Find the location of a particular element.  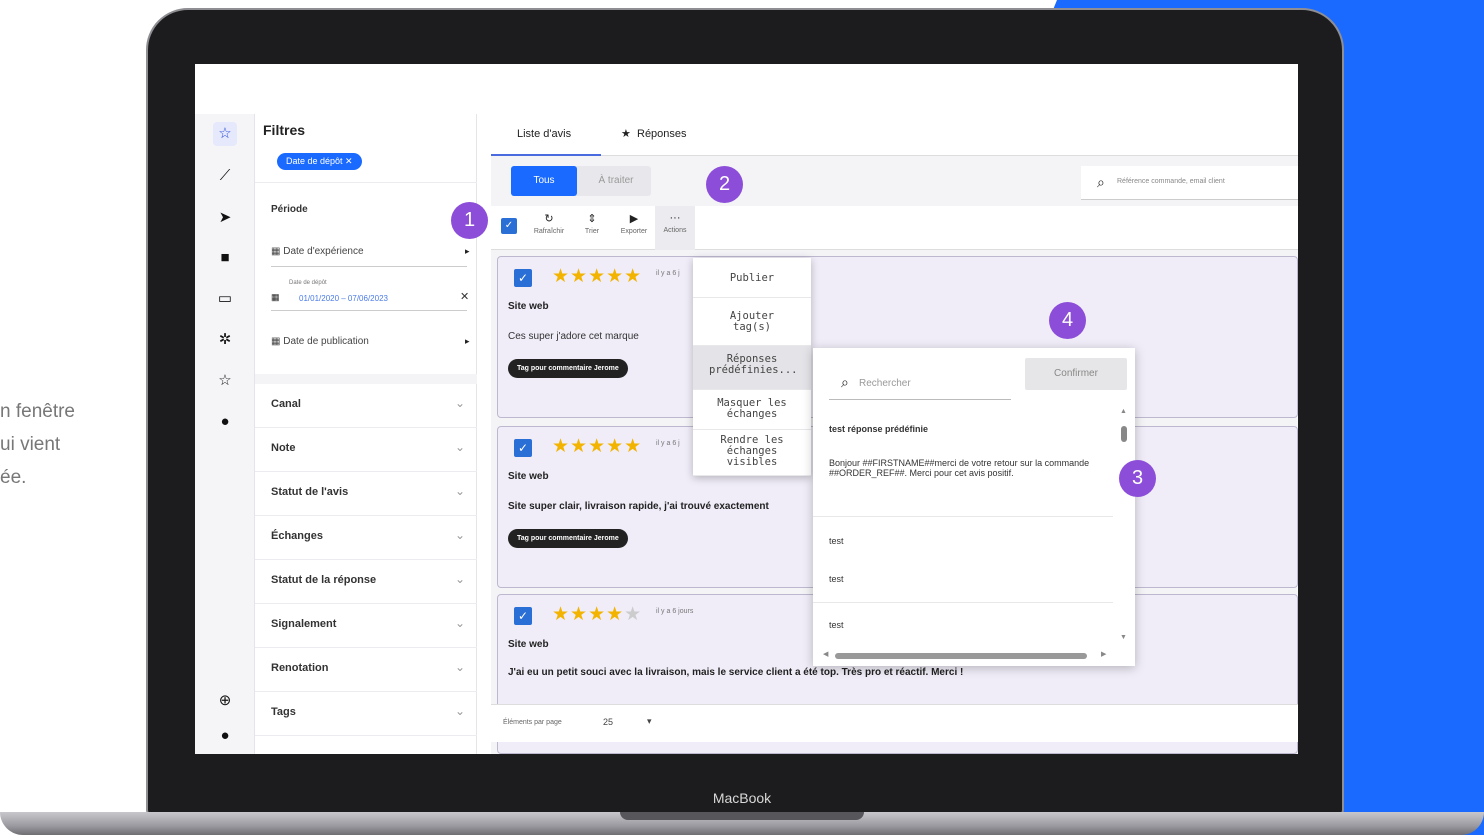

step-badge-2: 2 is located at coordinates (724, 184).